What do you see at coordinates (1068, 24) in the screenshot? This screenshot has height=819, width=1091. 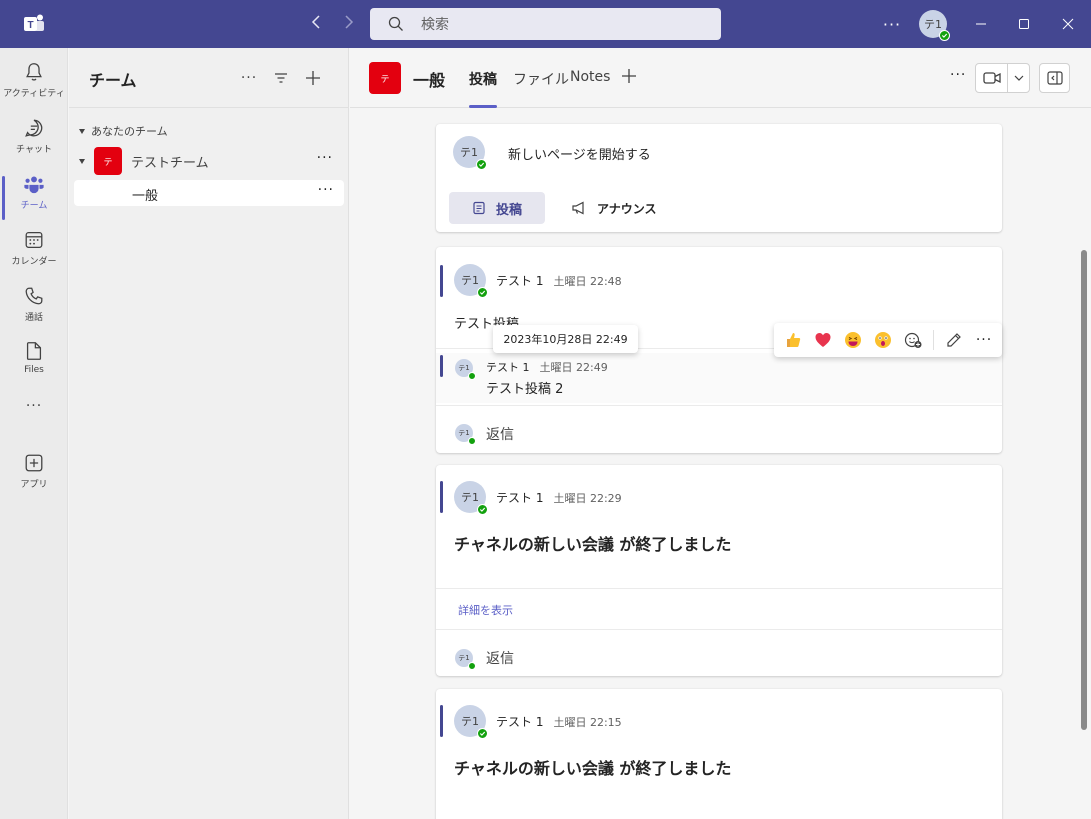 I see `close-icon` at bounding box center [1068, 24].